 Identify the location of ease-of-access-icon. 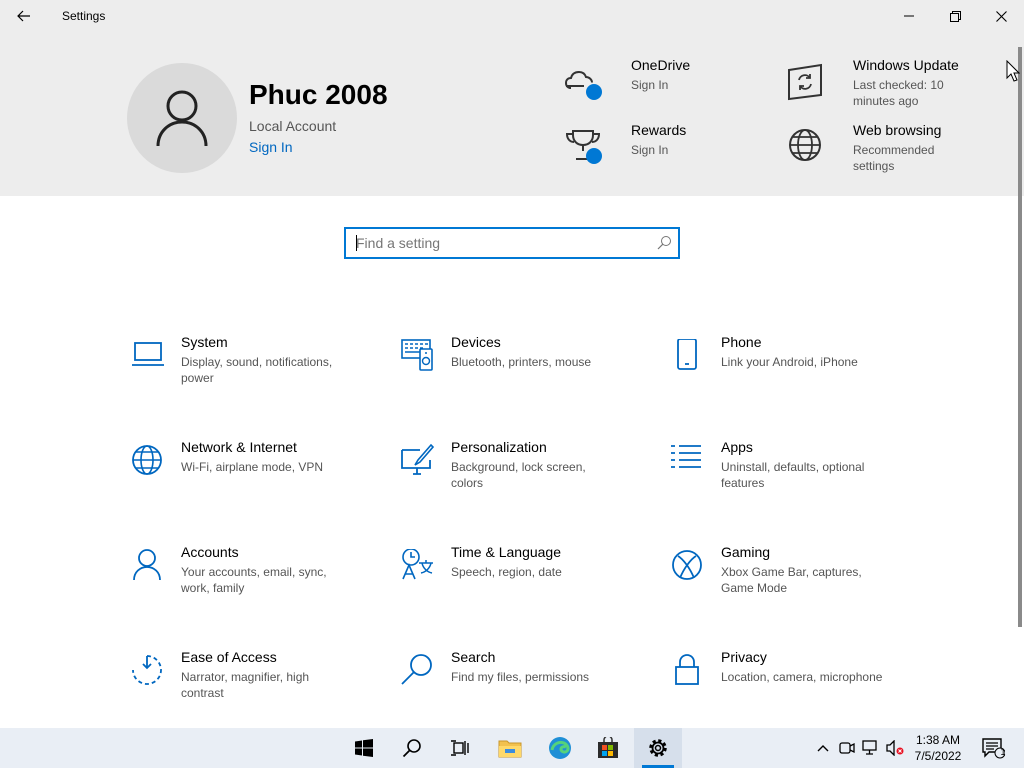
(147, 670).